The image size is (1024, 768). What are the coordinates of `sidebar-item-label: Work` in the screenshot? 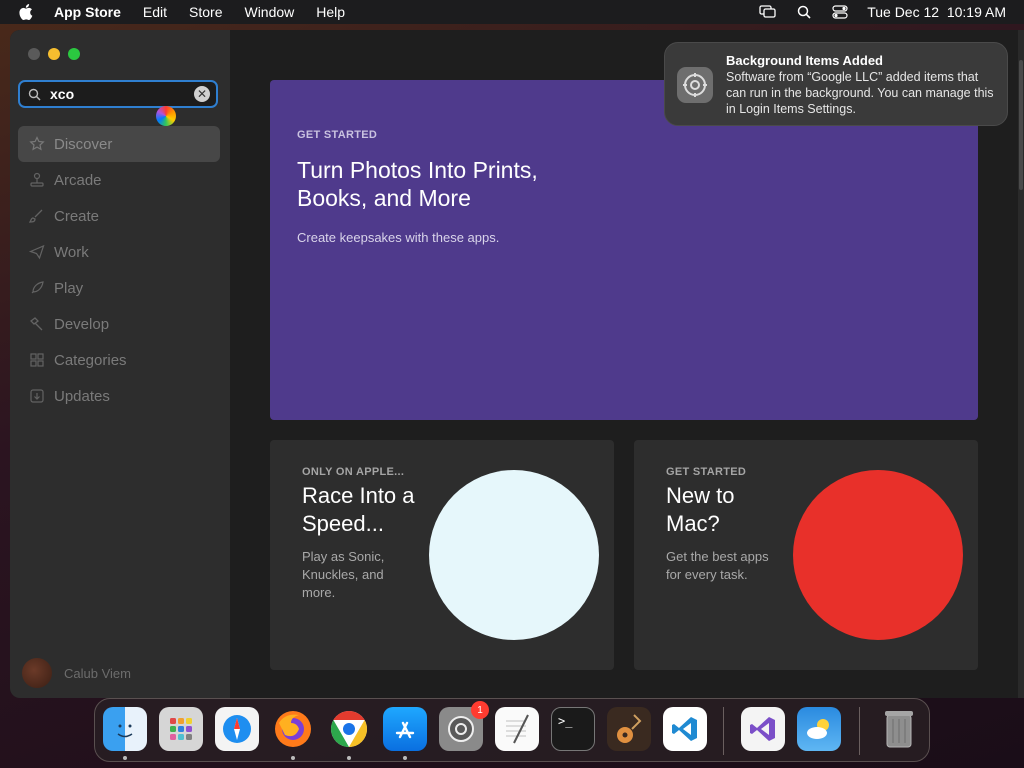 It's located at (71, 252).